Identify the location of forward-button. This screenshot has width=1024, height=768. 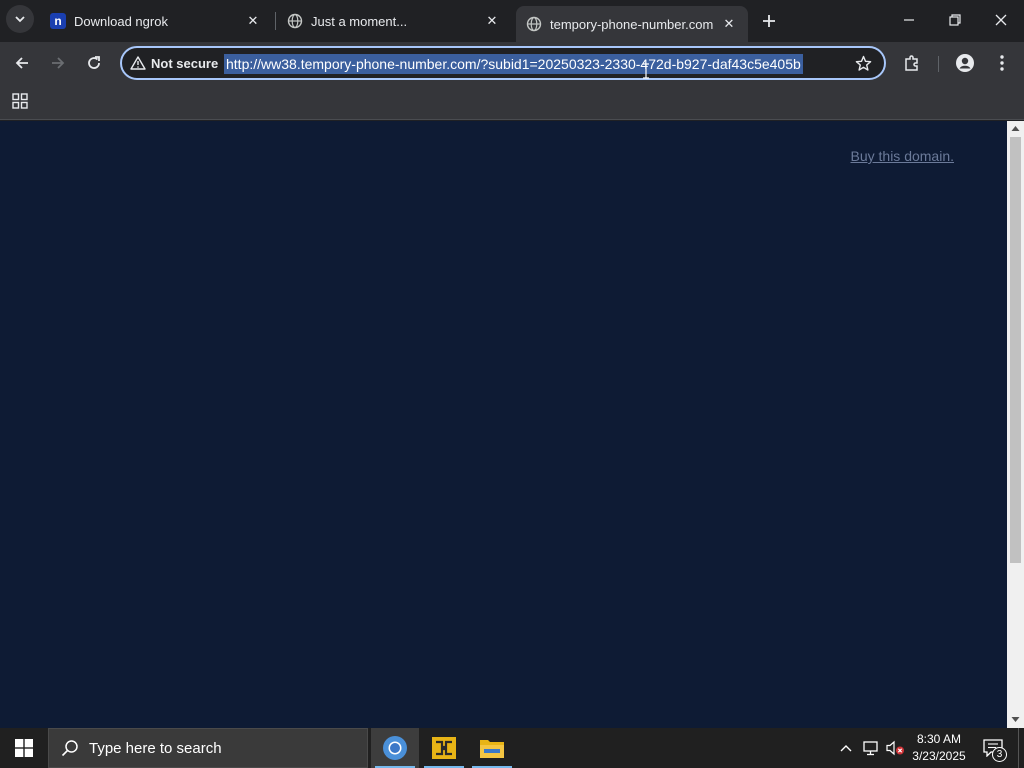
(58, 63).